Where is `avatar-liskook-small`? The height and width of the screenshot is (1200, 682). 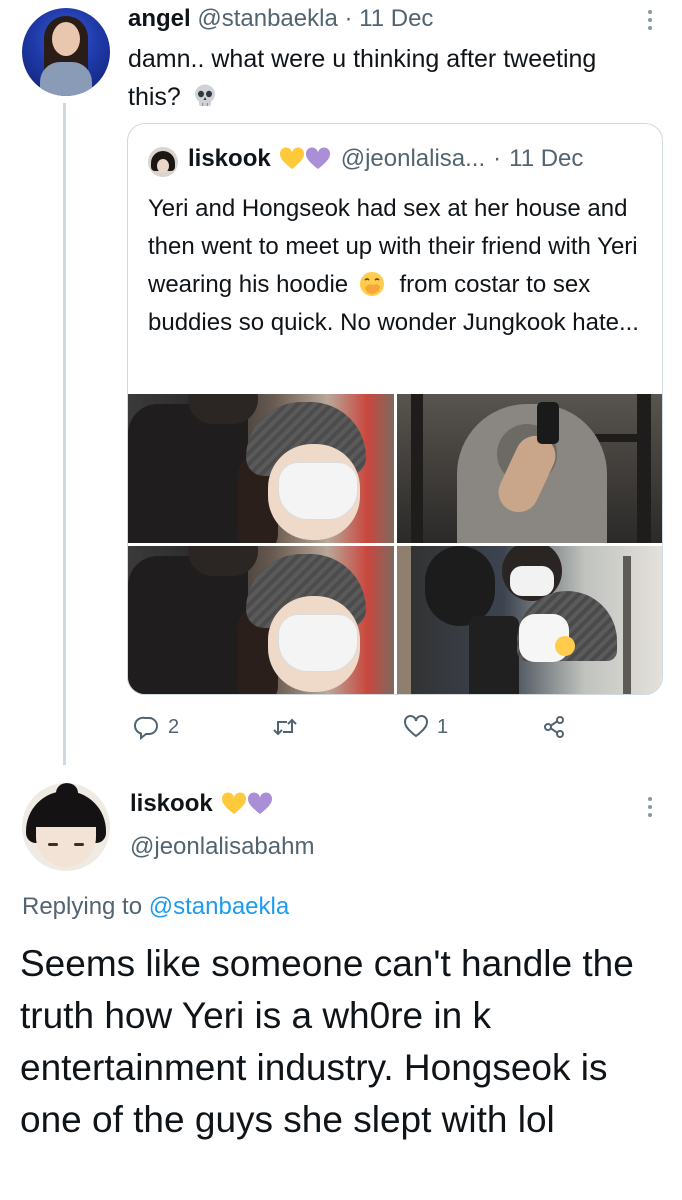
avatar-liskook-small is located at coordinates (163, 162).